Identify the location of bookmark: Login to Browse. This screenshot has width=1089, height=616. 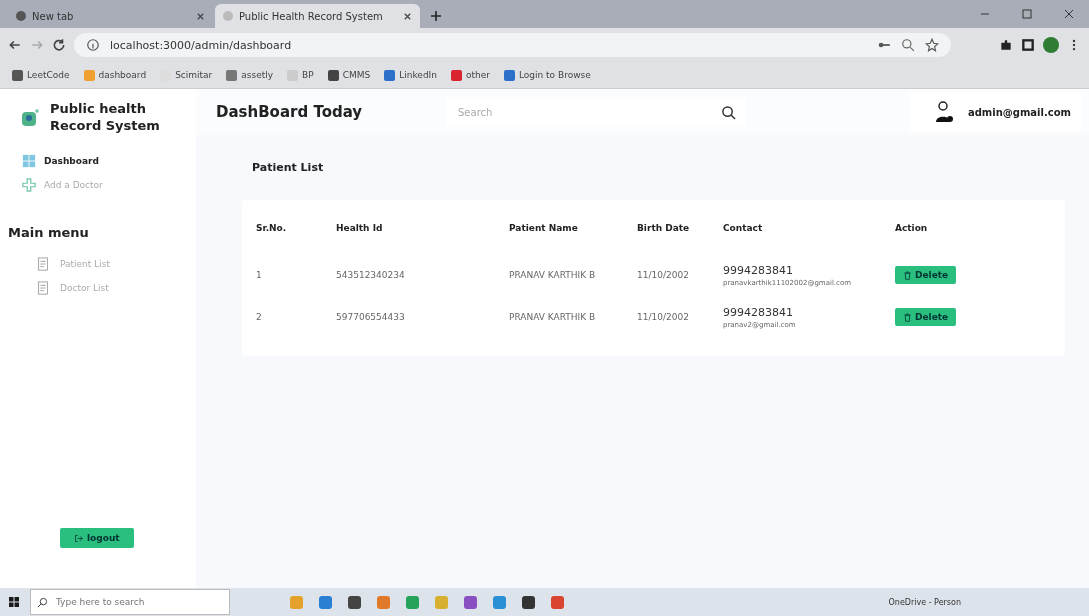
(547, 75).